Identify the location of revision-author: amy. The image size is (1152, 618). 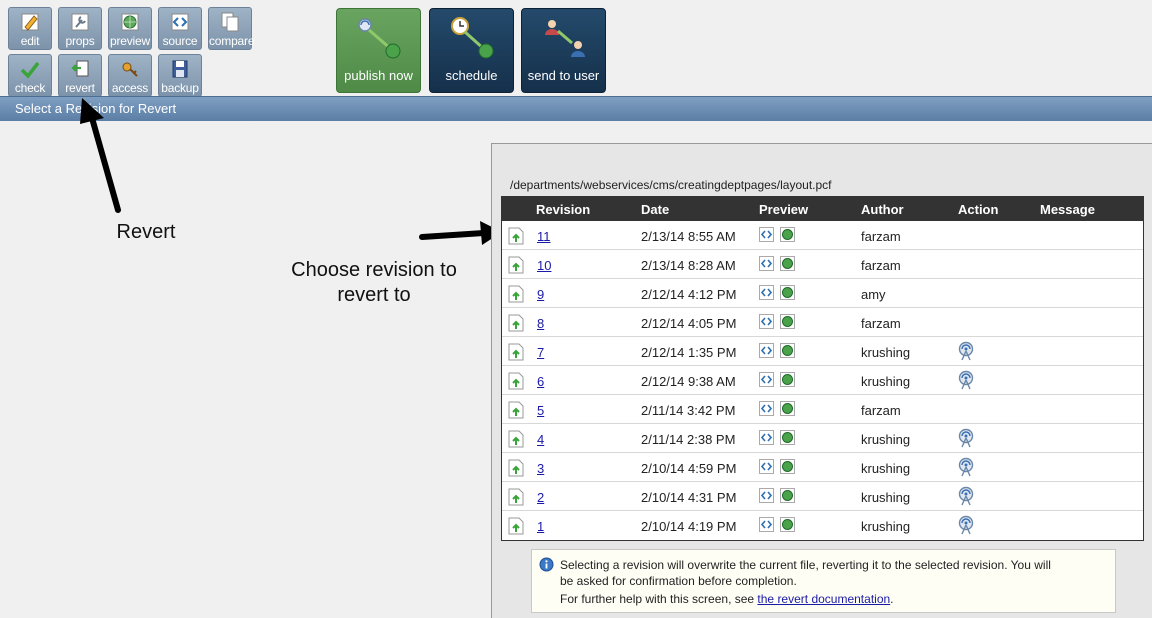
(873, 294).